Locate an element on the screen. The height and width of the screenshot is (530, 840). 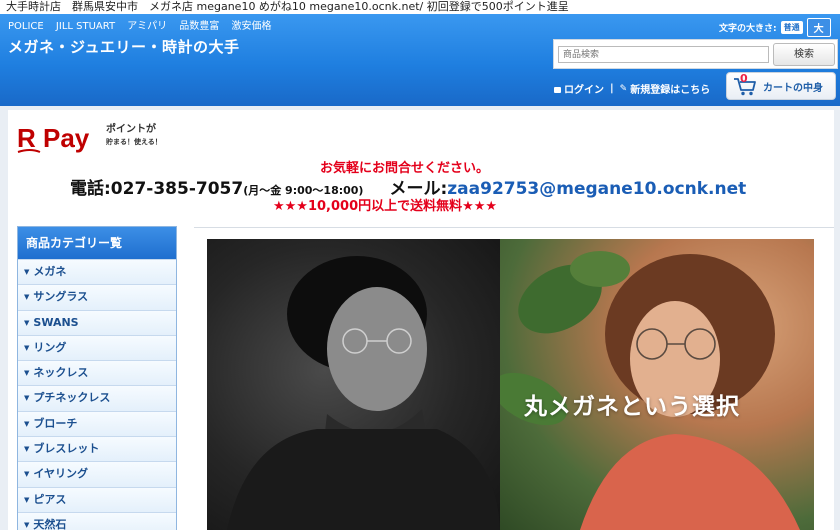
free-shipping-notice: ★★★10,000円以上で送料無料★★★ is located at coordinates (385, 206).